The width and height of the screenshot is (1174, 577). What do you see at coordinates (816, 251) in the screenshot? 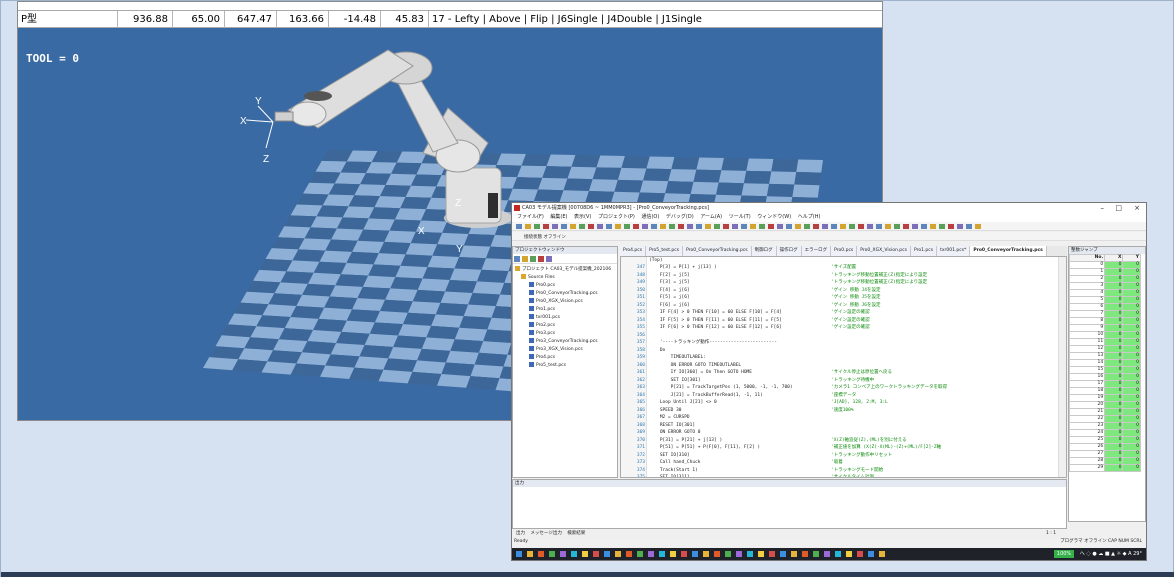
I see `document-tab: エラーログ` at bounding box center [816, 251].